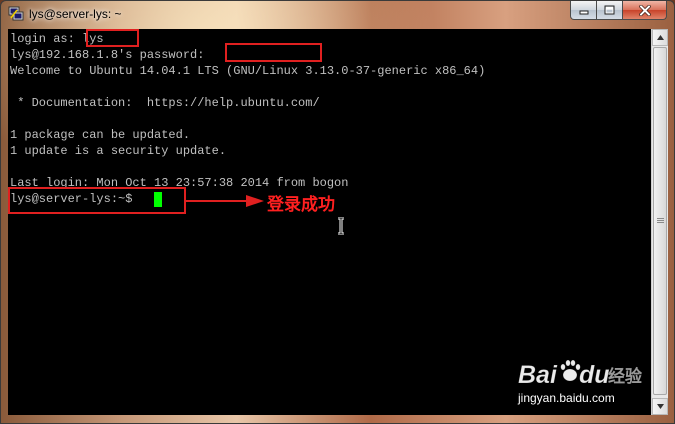 The height and width of the screenshot is (424, 675). Describe the element at coordinates (566, 398) in the screenshot. I see `watermark-url: jingyan.baidu.com` at that location.